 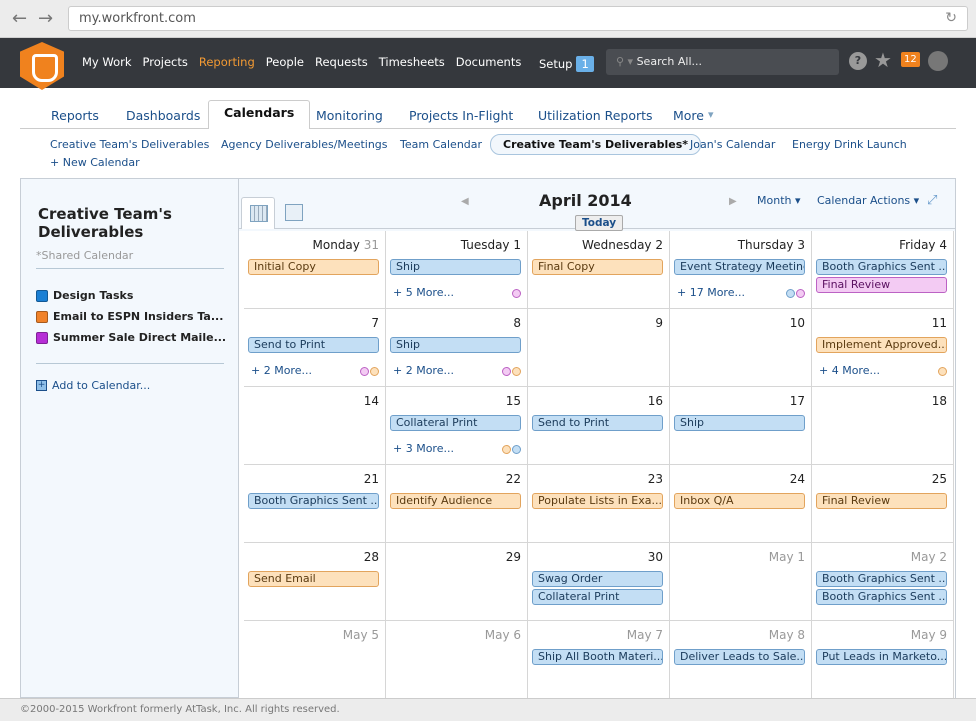 What do you see at coordinates (258, 213) in the screenshot?
I see `month-grid-view-tab` at bounding box center [258, 213].